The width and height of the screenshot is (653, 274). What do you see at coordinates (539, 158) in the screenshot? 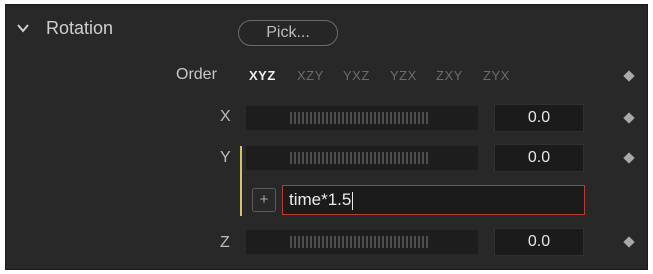
I see `y-value-field: 0.0` at bounding box center [539, 158].